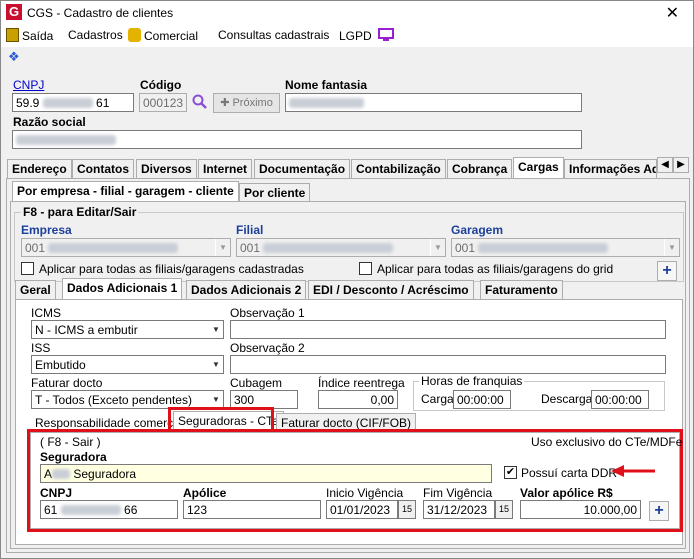 The height and width of the screenshot is (559, 694). What do you see at coordinates (472, 381) in the screenshot?
I see `franquias-label: Horas de franquias` at bounding box center [472, 381].